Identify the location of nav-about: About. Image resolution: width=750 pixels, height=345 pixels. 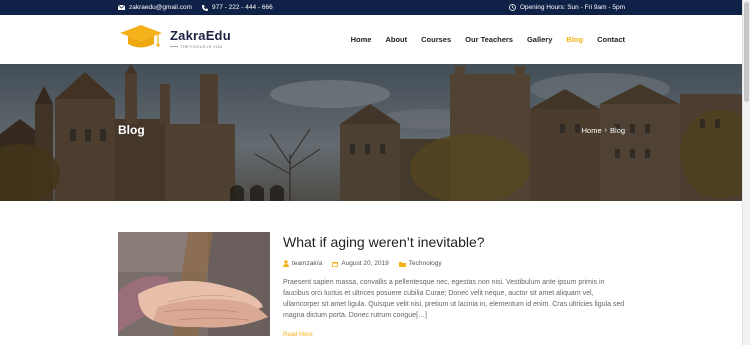
(396, 39).